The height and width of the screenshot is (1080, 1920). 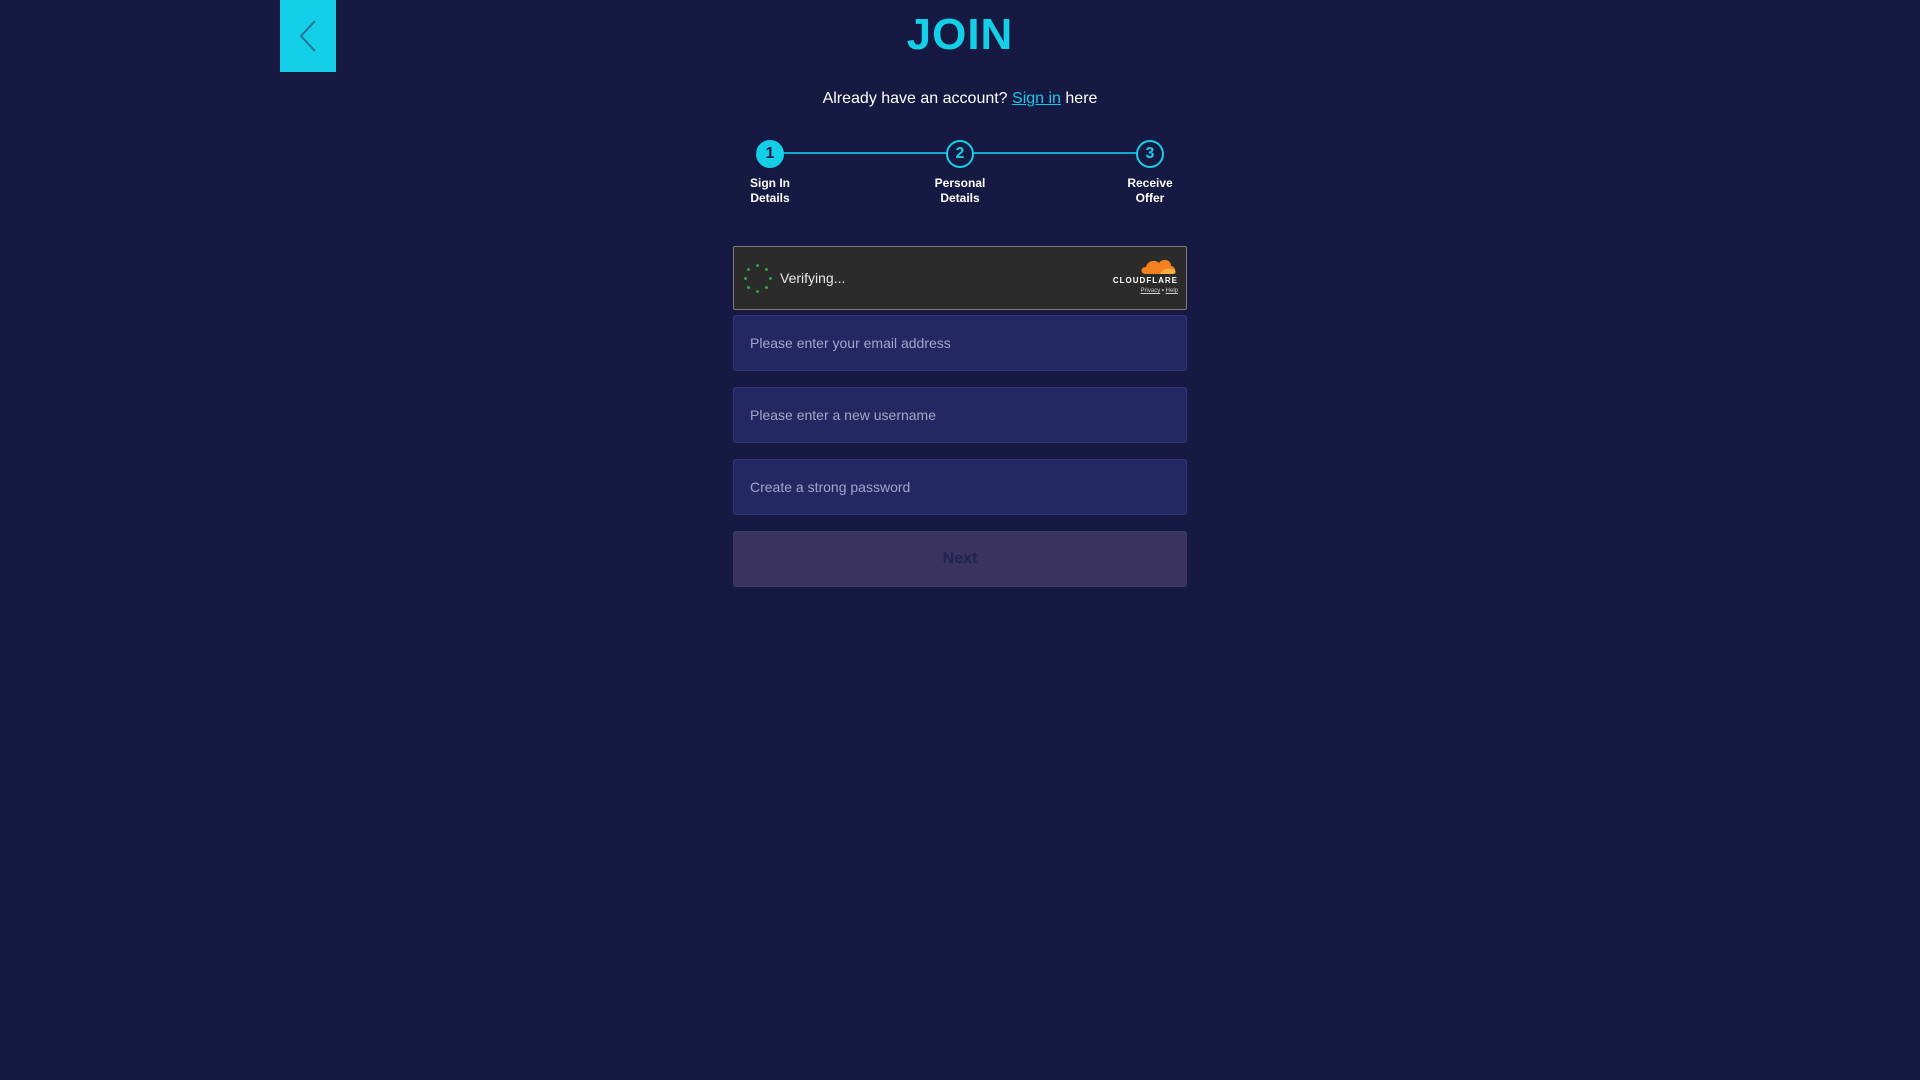 What do you see at coordinates (960, 171) in the screenshot?
I see `step-personal-details: 2 Personal Details` at bounding box center [960, 171].